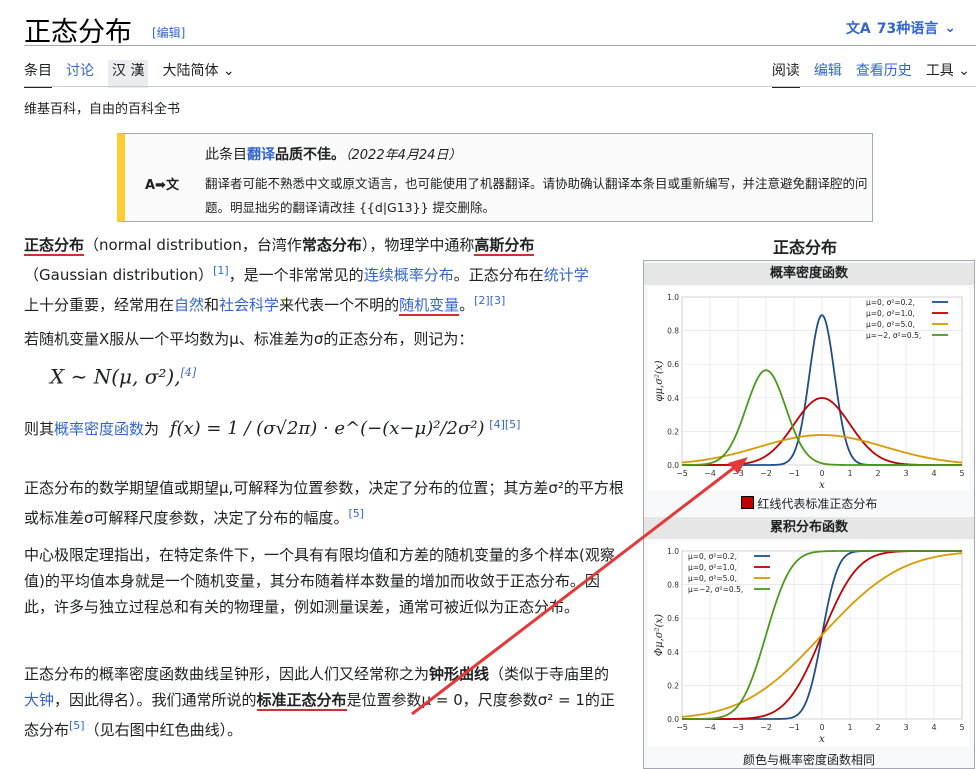 Image resolution: width=976 pixels, height=769 pixels. I want to click on formula-pdf: f(x) = 1 / (σ√2π) · e^(−(x−μ)²/2σ²), so click(327, 428).